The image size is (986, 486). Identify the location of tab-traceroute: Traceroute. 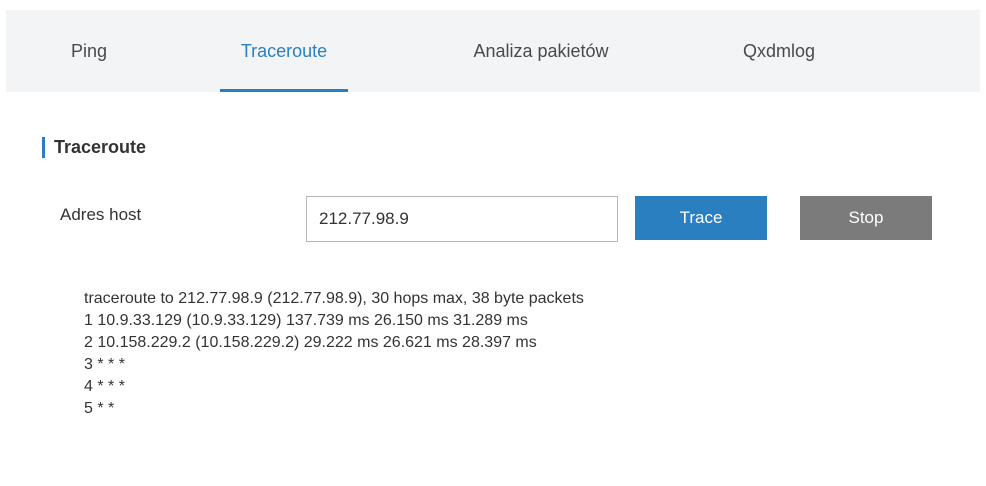
(284, 51).